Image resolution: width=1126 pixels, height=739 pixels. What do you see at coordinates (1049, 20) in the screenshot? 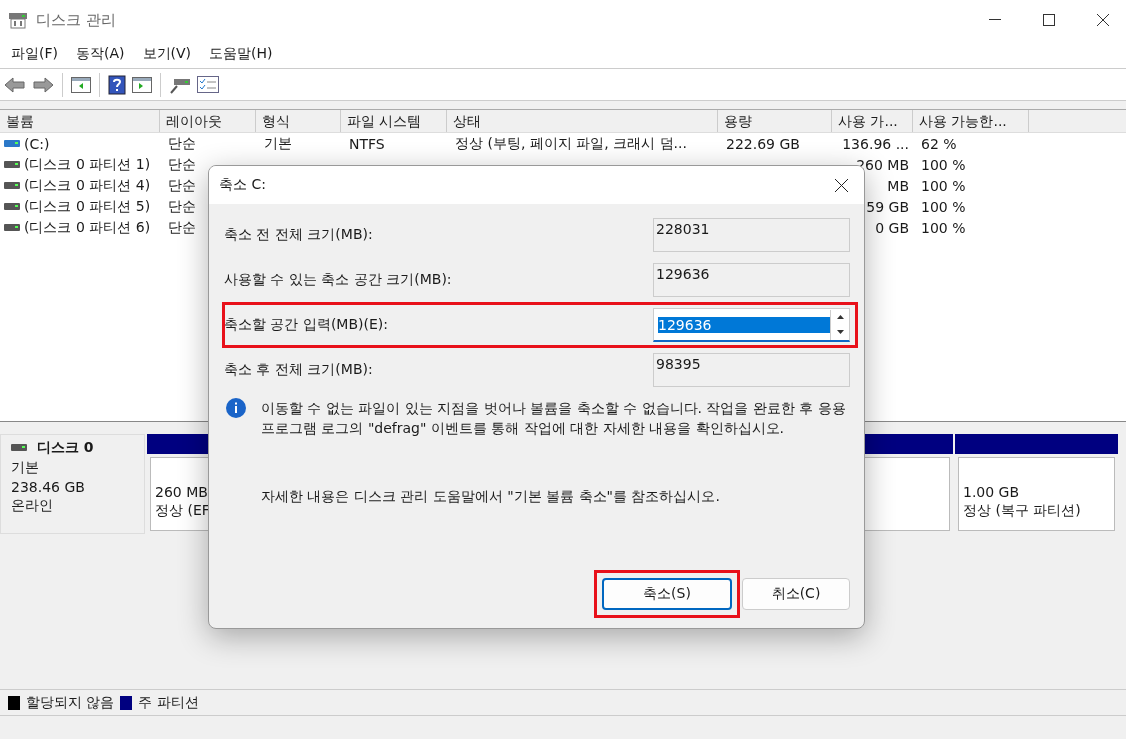
I see `maximize-icon` at bounding box center [1049, 20].